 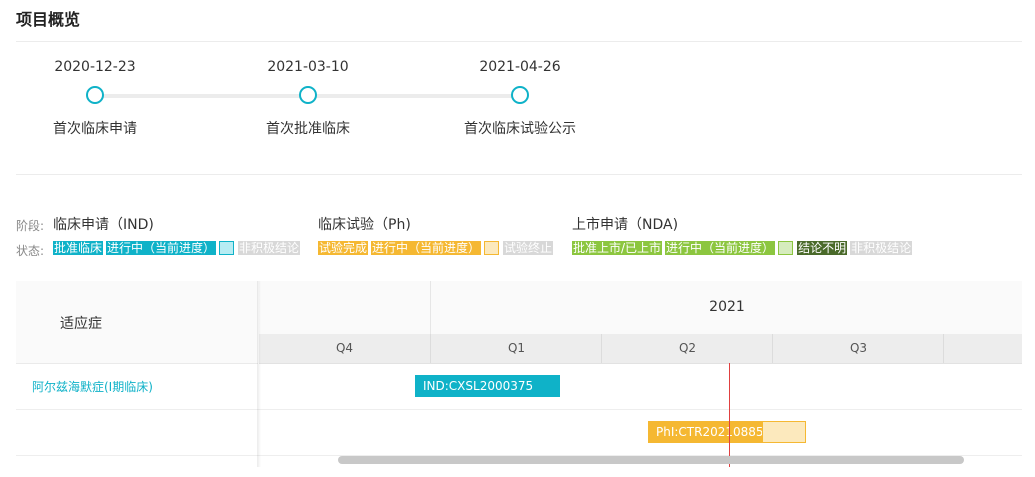 What do you see at coordinates (92, 386) in the screenshot?
I see `indication-link: 阿尔兹海默症(I期临床)` at bounding box center [92, 386].